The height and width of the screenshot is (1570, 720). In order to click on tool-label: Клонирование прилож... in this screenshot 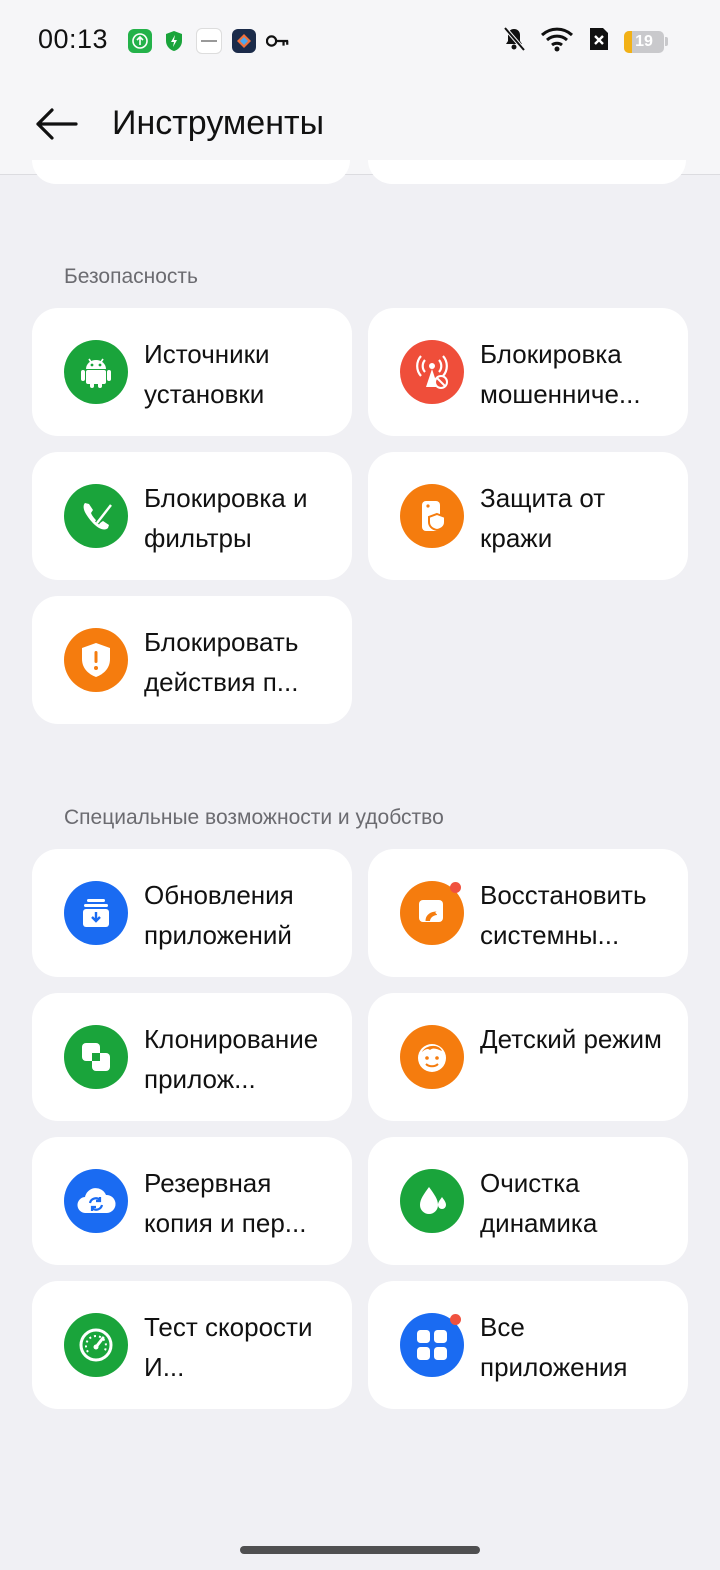, I will do `click(231, 1059)`.